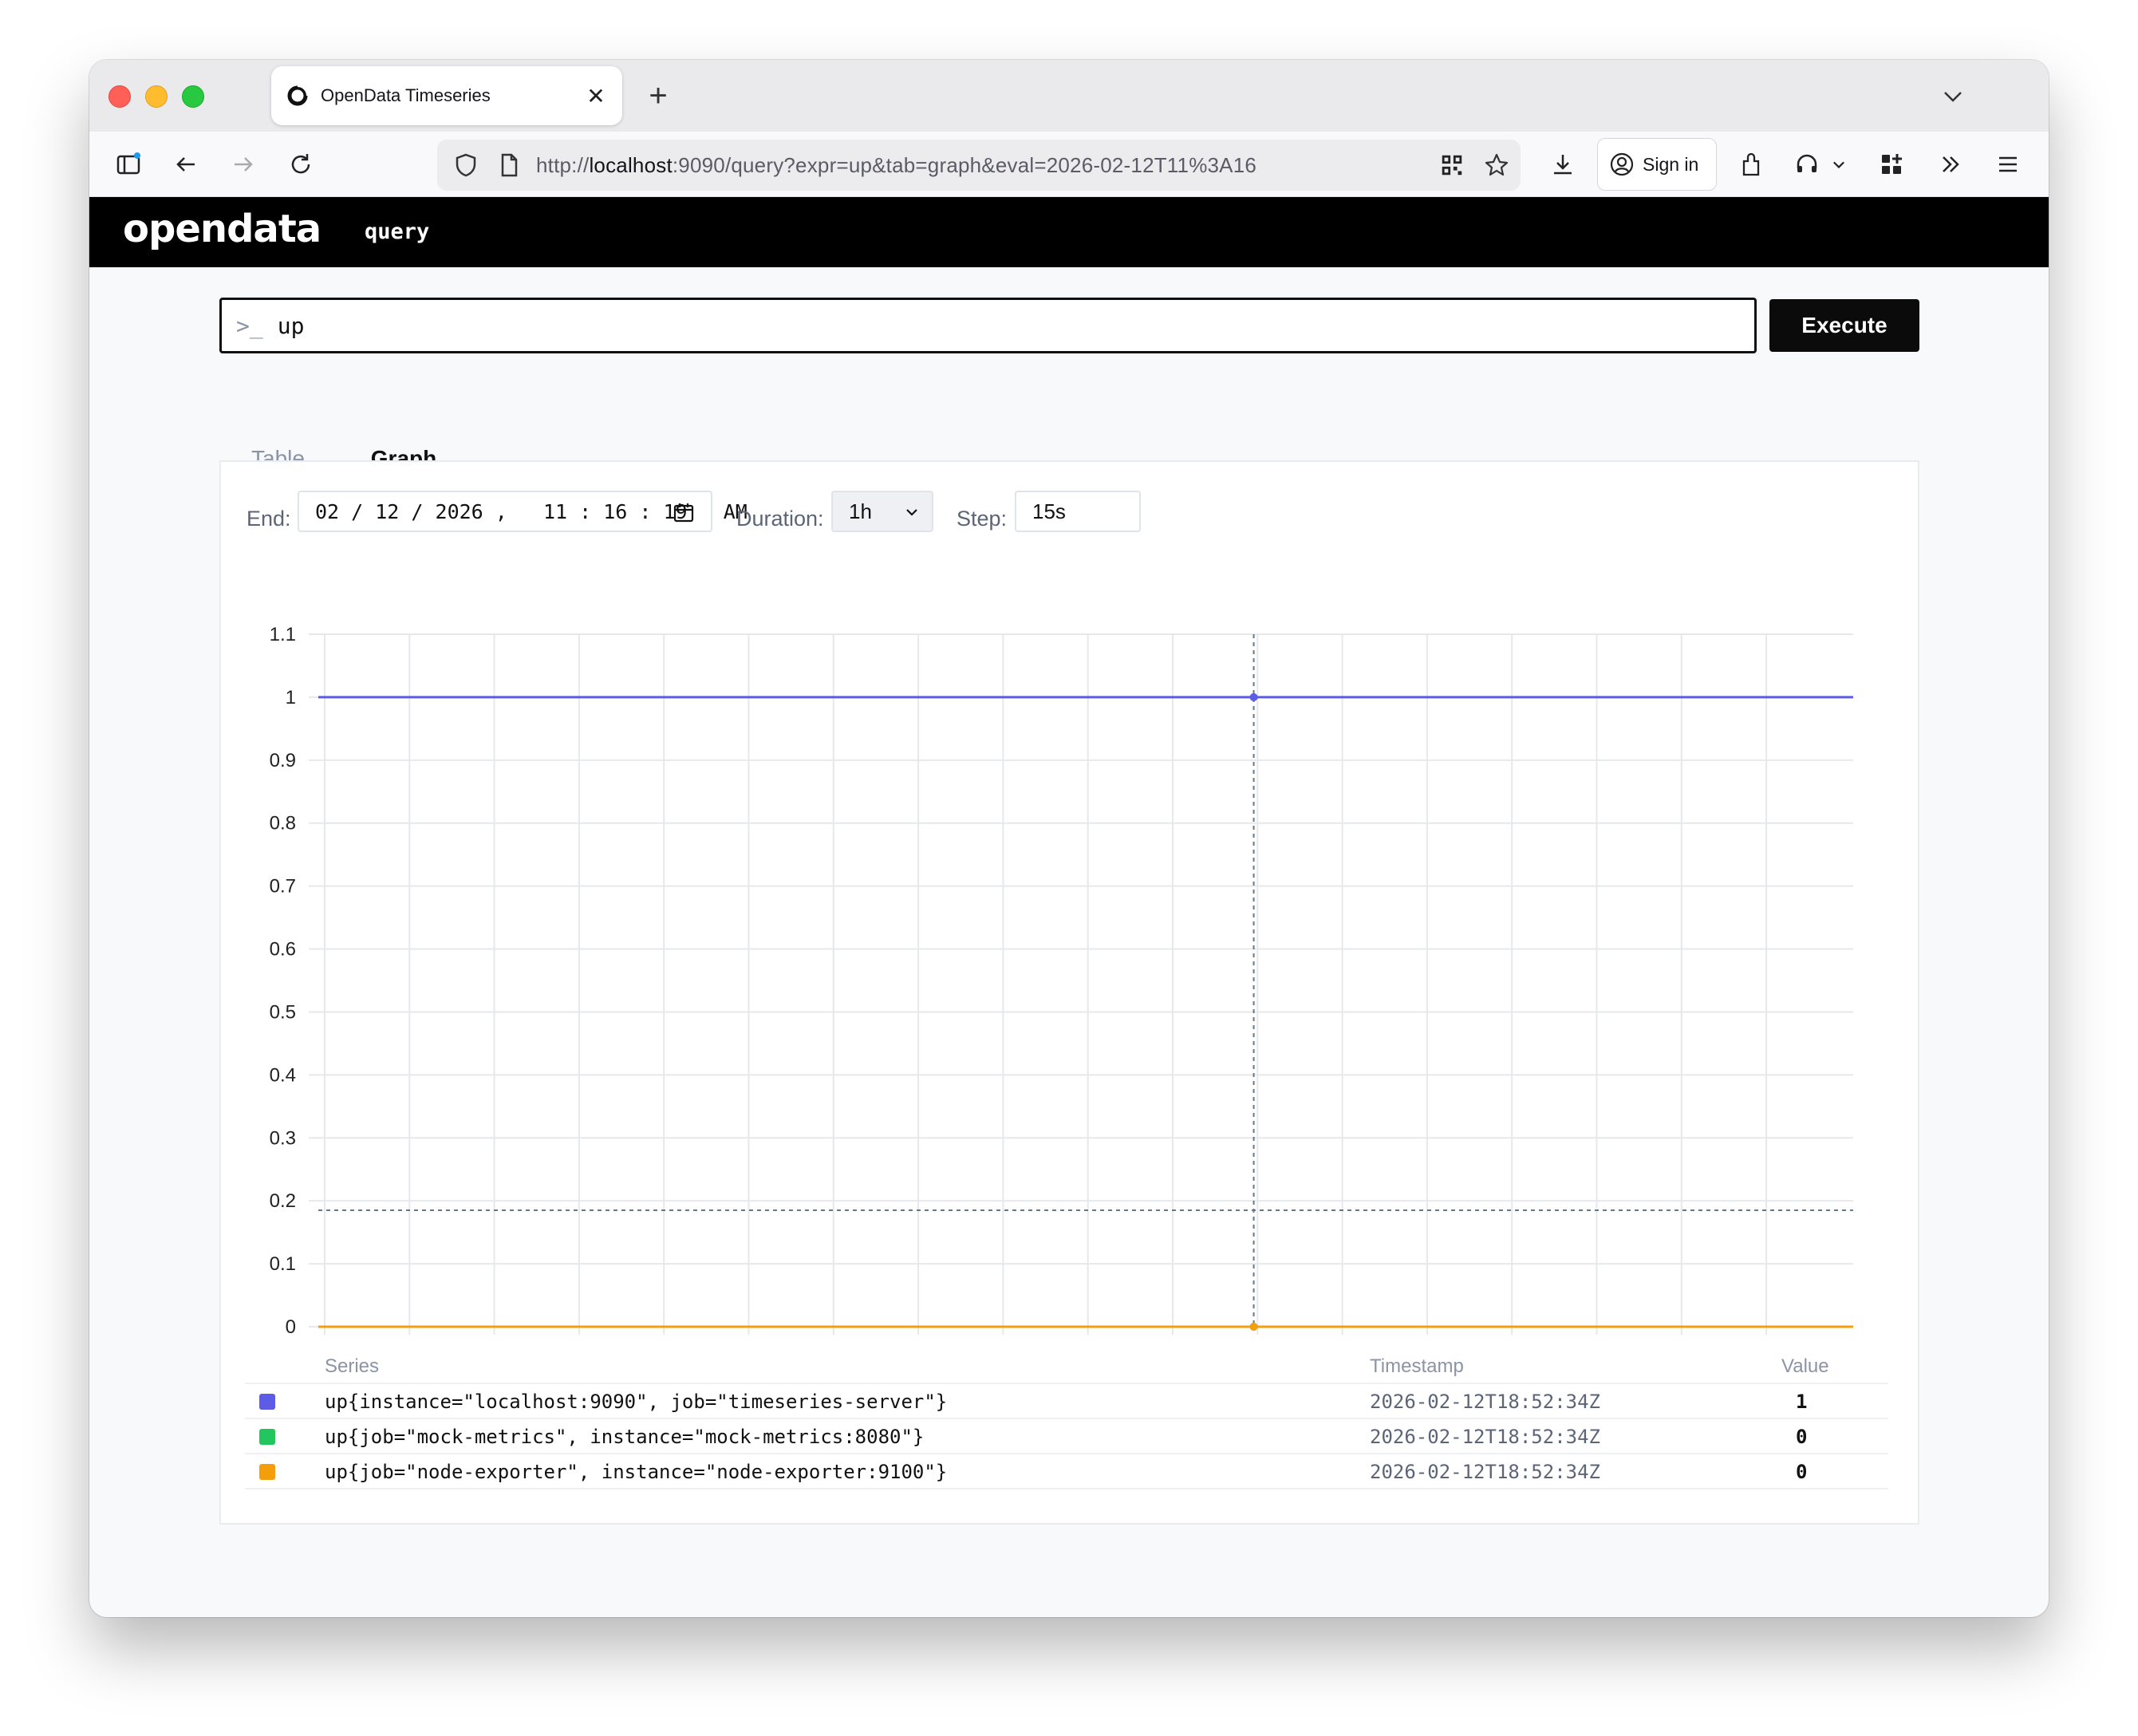  Describe the element at coordinates (1049, 511) in the screenshot. I see `step-value: 15s` at that location.